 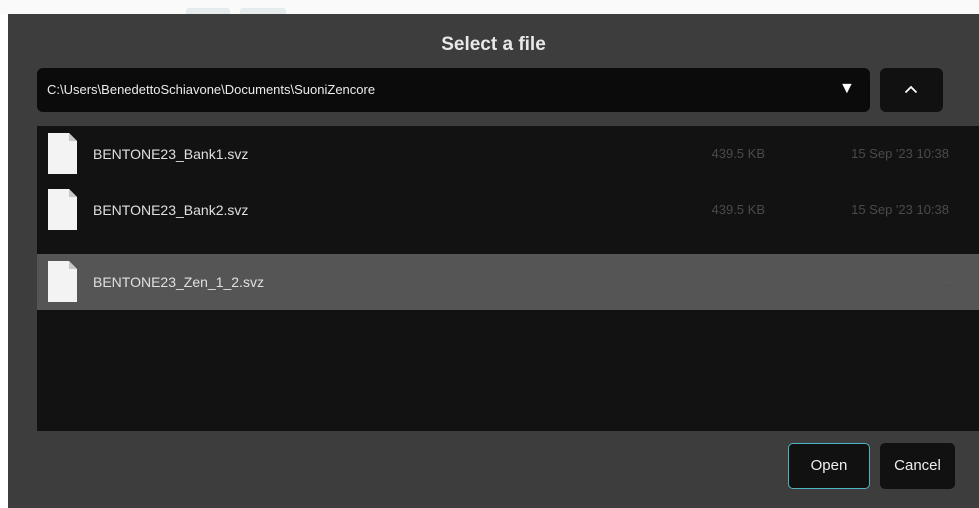 What do you see at coordinates (946, 281) in the screenshot?
I see `file-date: -` at bounding box center [946, 281].